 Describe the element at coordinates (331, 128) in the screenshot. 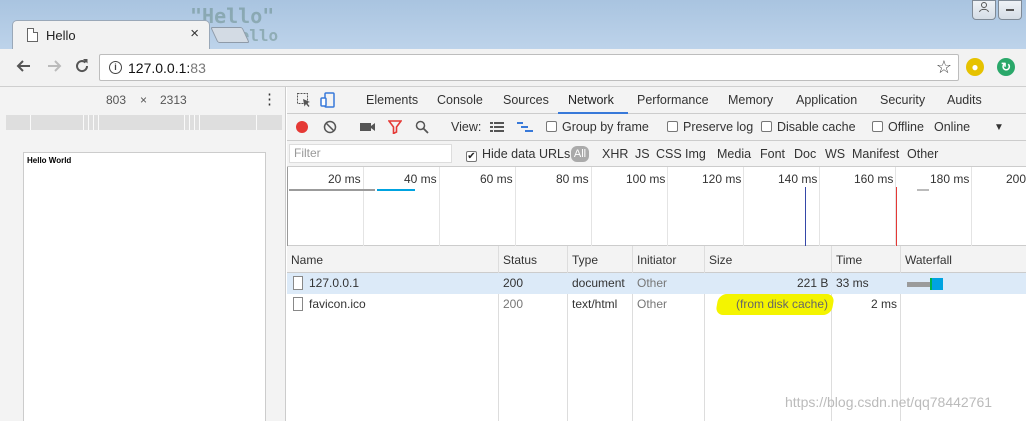

I see `clear-icon` at that location.